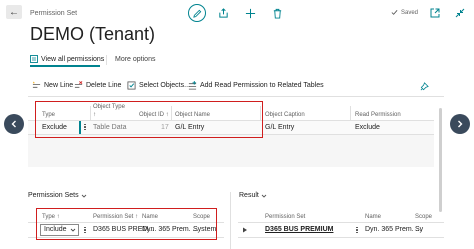  I want to click on vertical-scrollbar, so click(440, 160).